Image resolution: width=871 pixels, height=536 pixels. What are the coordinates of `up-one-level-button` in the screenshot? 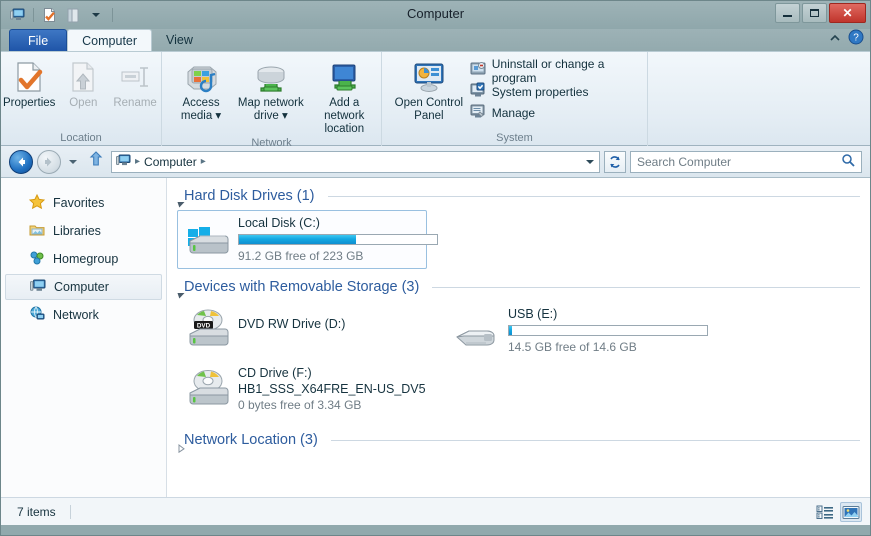 It's located at (96, 161).